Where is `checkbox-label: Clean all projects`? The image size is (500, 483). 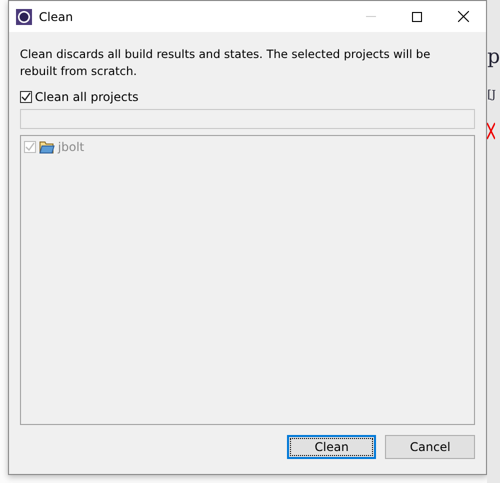
checkbox-label: Clean all projects is located at coordinates (86, 97).